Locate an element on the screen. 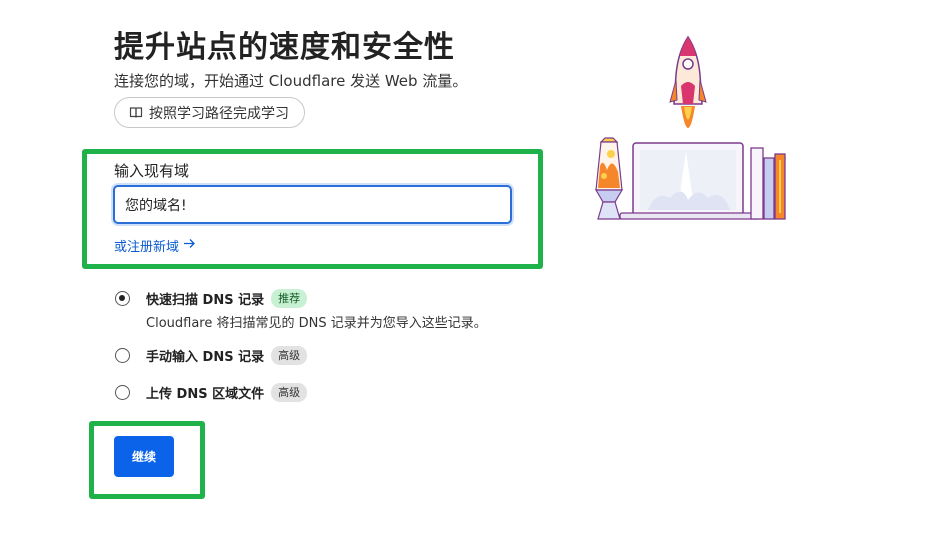  manual-dns-label: 手动输入 DNS 记录 is located at coordinates (205, 357).